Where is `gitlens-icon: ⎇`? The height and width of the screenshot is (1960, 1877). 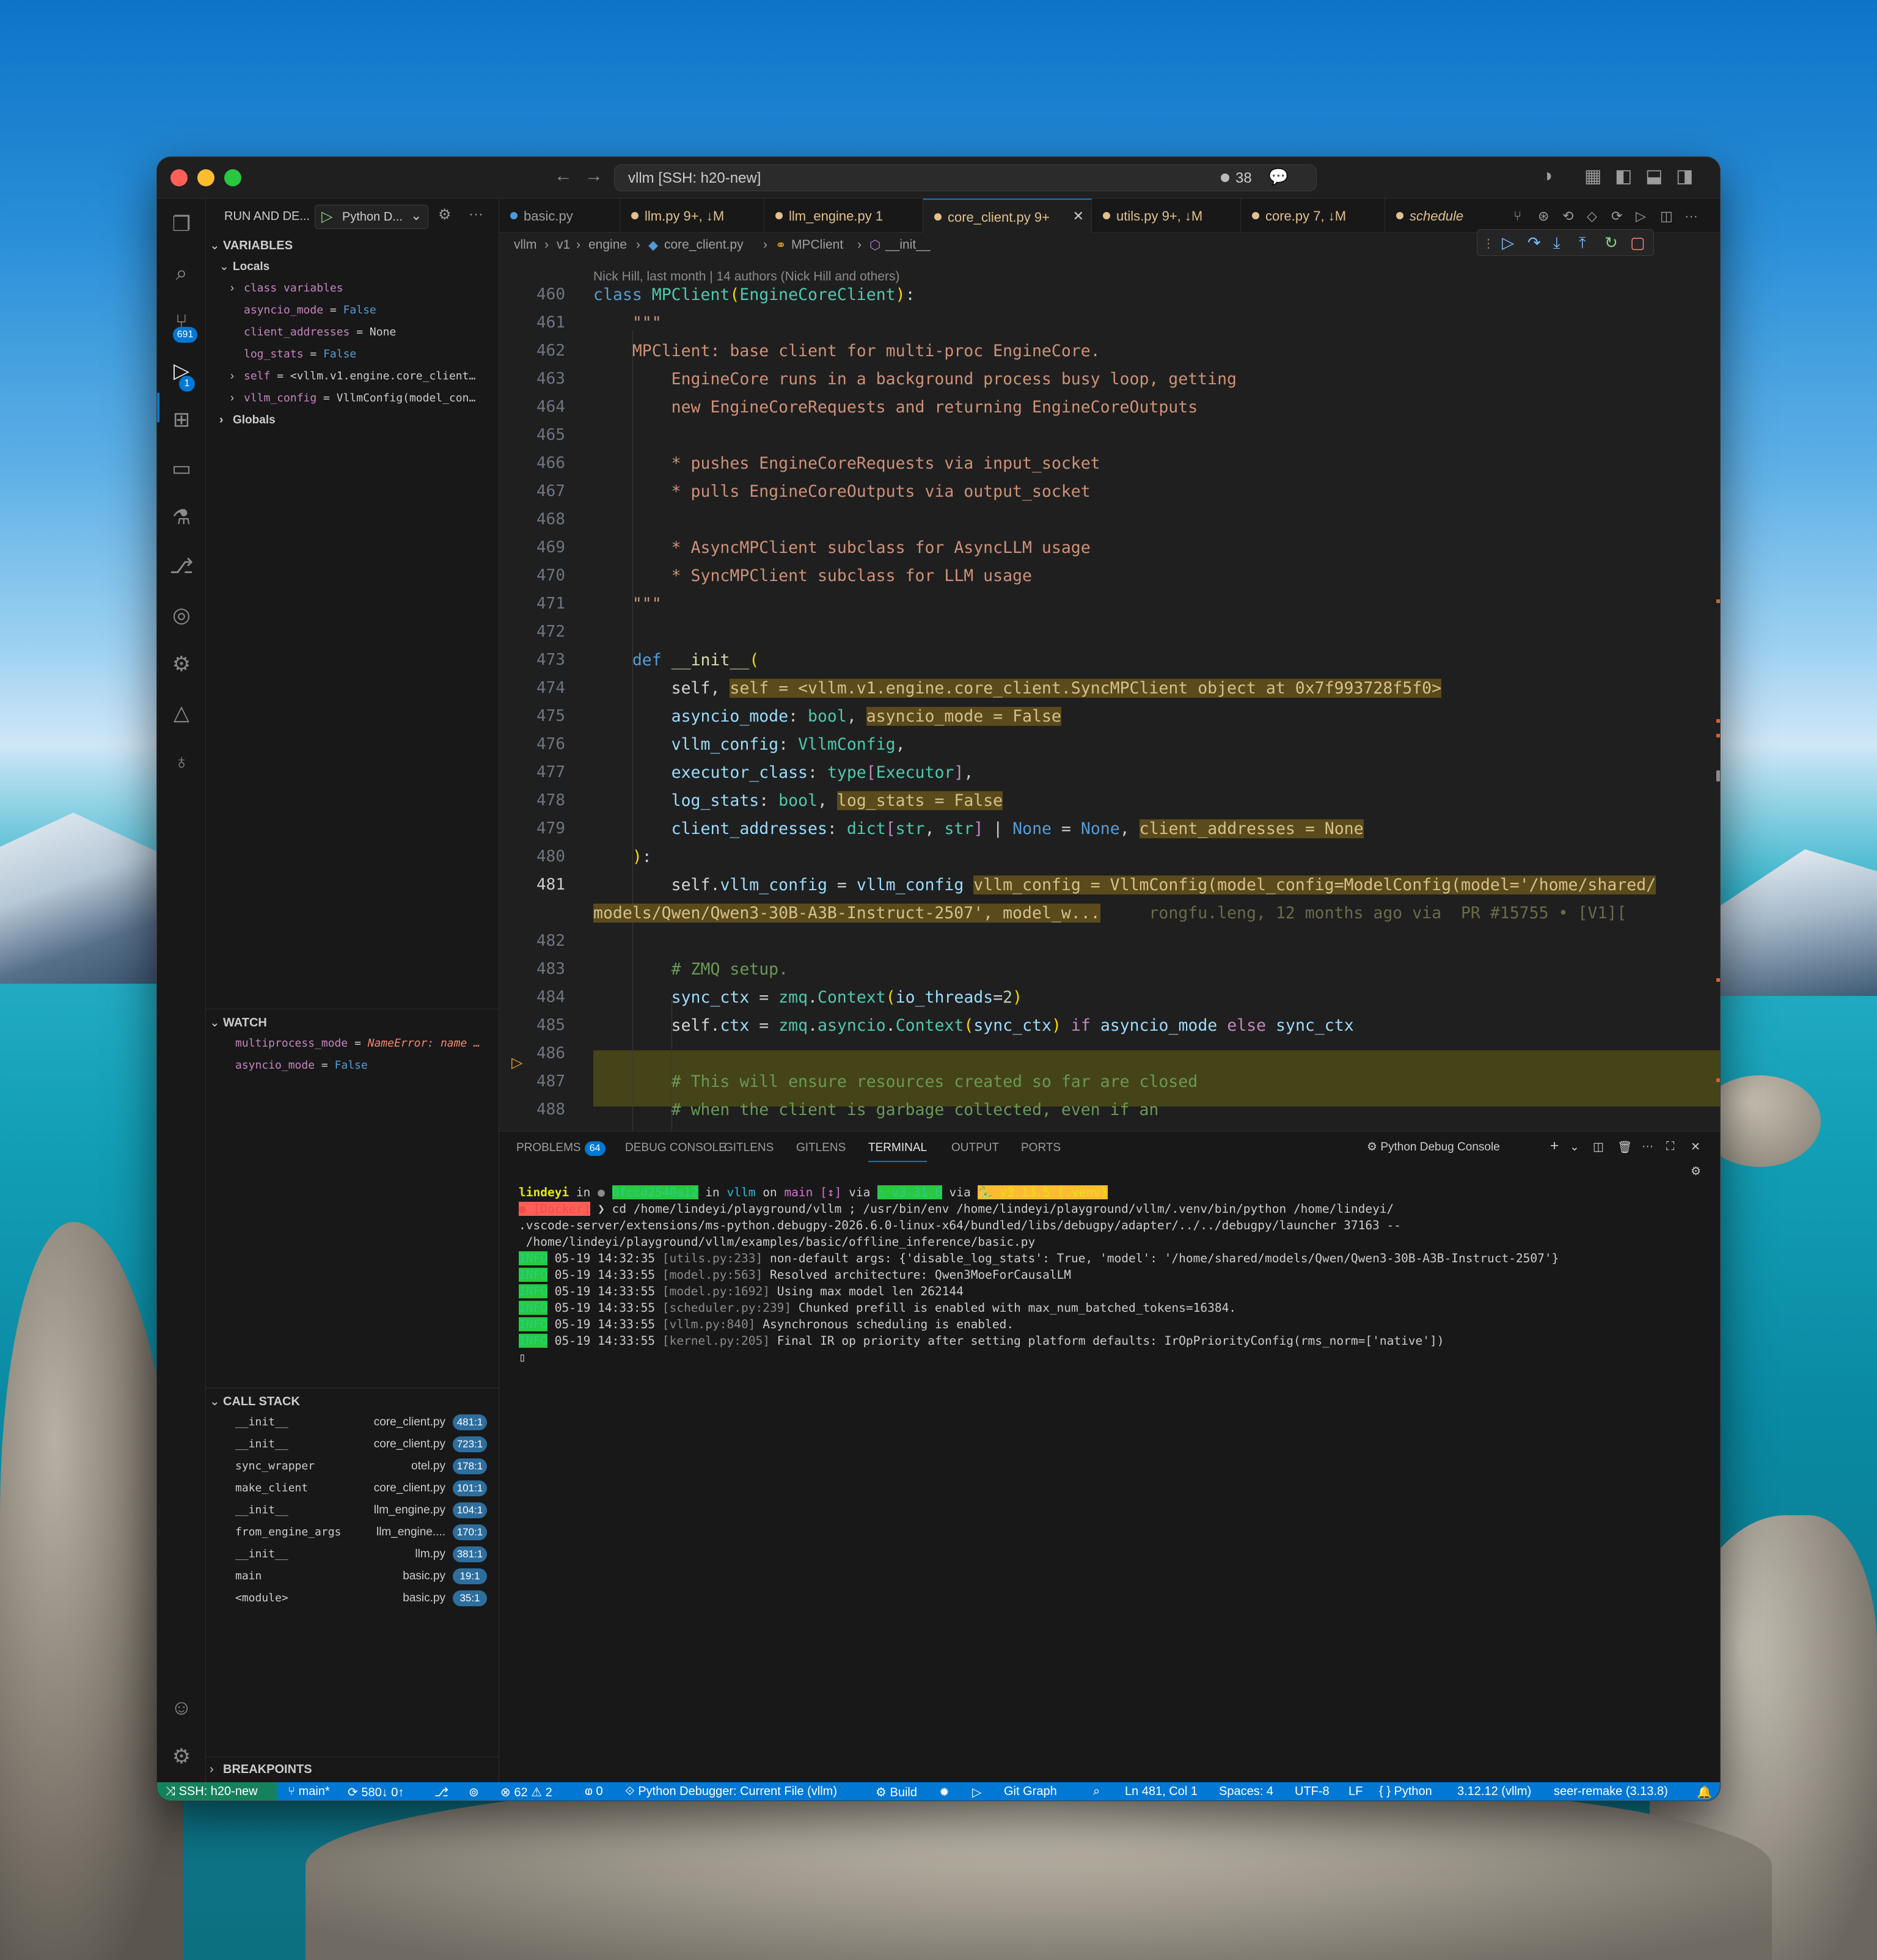 gitlens-icon: ⎇ is located at coordinates (181, 566).